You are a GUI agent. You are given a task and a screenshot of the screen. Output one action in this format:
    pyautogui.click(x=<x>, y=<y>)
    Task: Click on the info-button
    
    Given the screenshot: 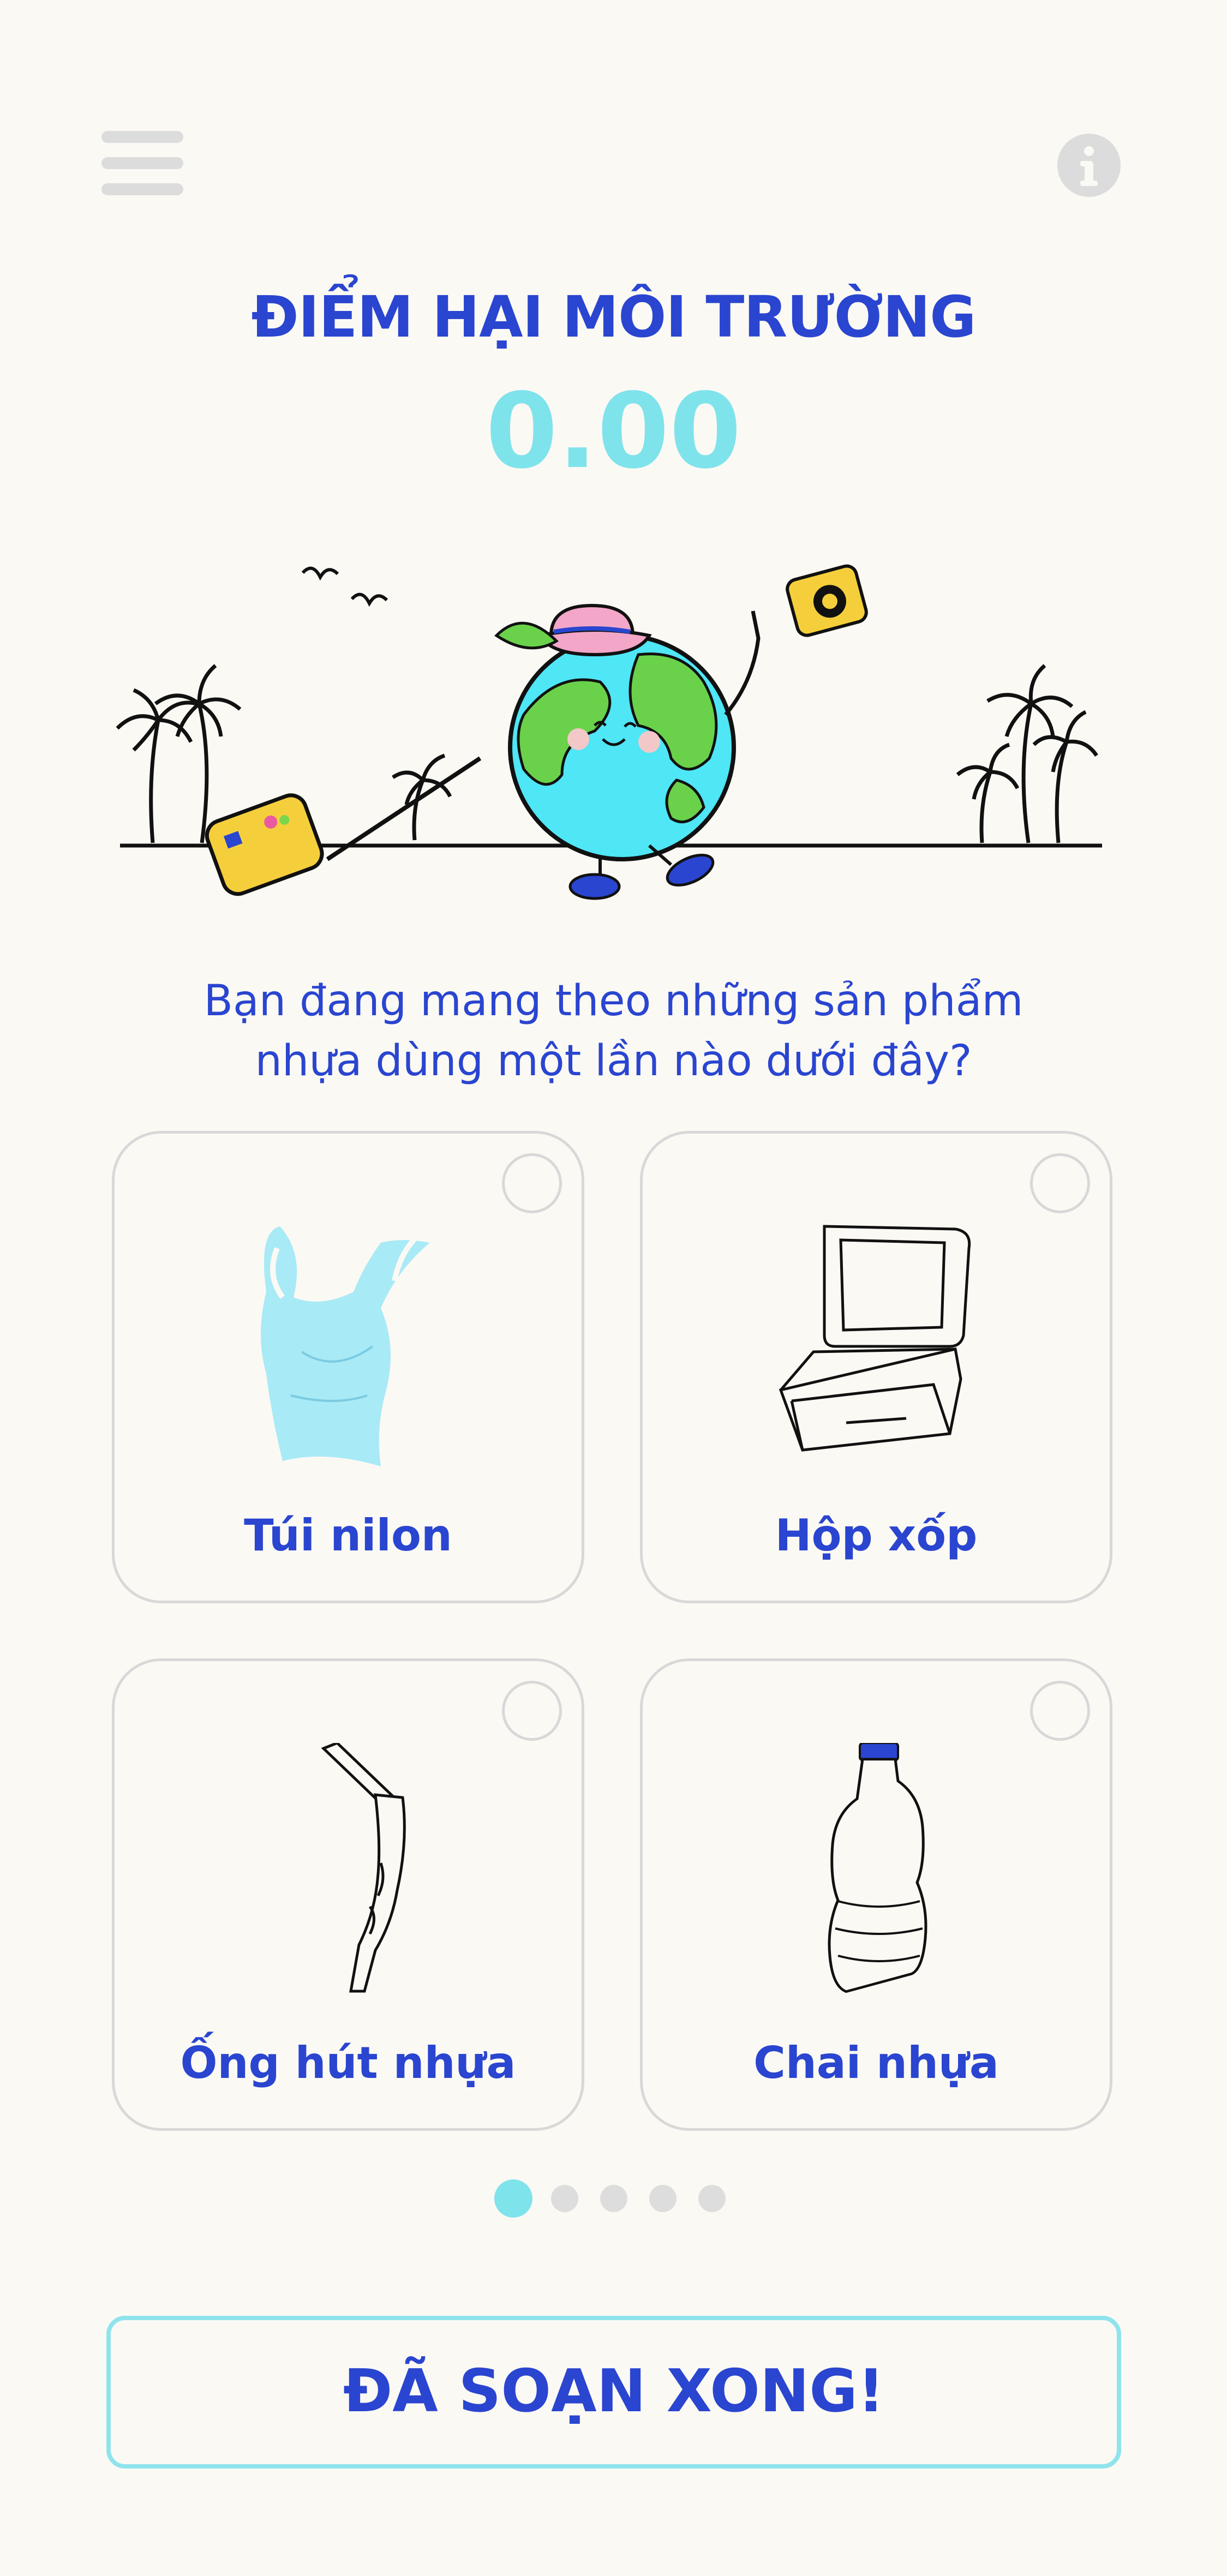 What is the action you would take?
    pyautogui.click(x=1089, y=166)
    